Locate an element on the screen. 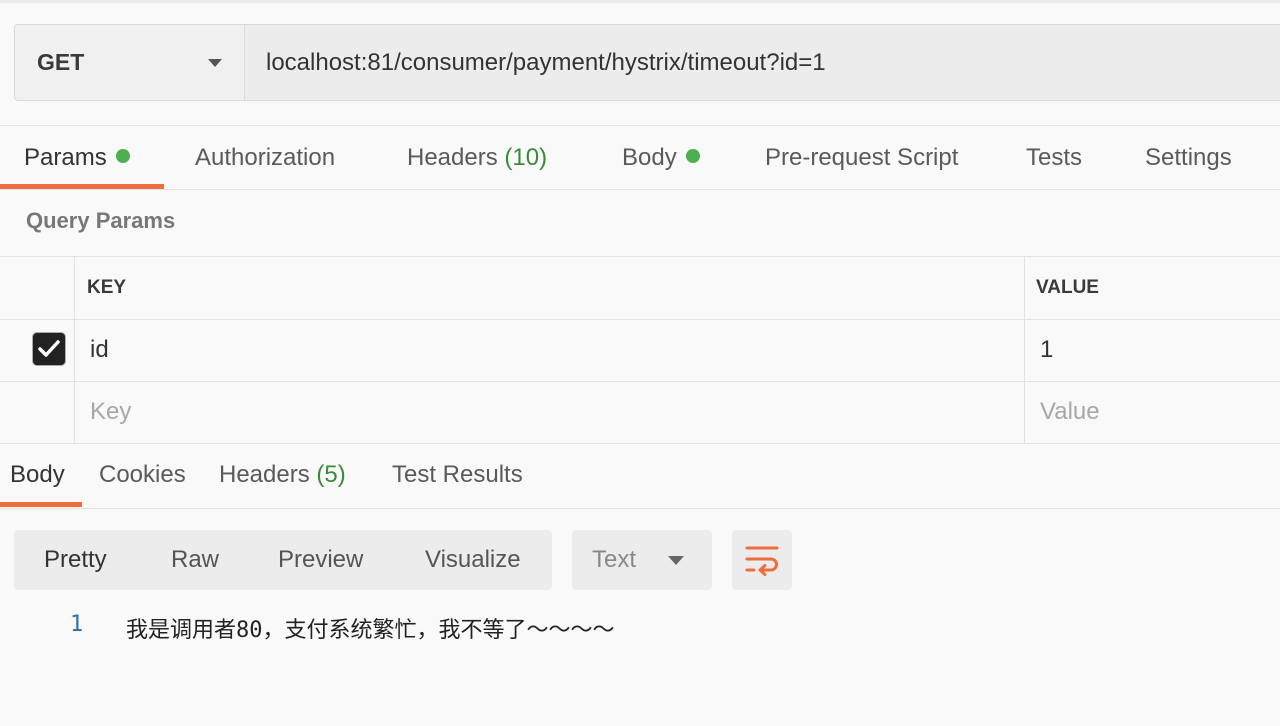  response-tab-body-label: Body is located at coordinates (37, 474).